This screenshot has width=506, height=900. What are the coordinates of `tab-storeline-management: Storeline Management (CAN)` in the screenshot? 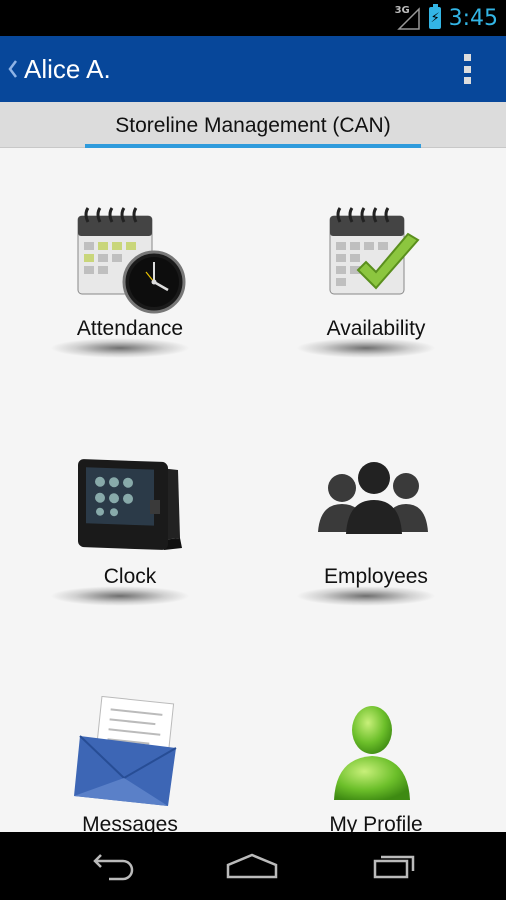 It's located at (253, 126).